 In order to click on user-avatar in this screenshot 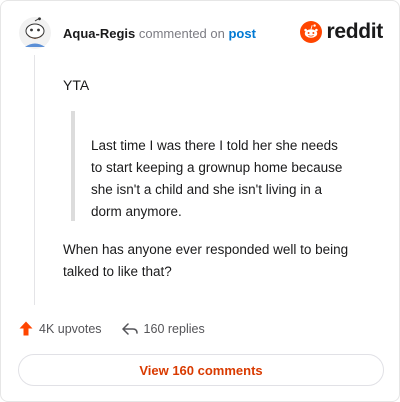, I will do `click(35, 33)`.